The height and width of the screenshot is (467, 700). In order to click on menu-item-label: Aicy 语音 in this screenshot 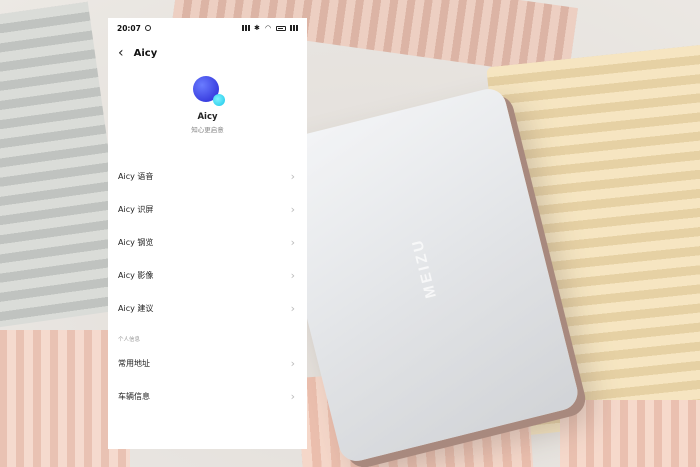, I will do `click(136, 176)`.